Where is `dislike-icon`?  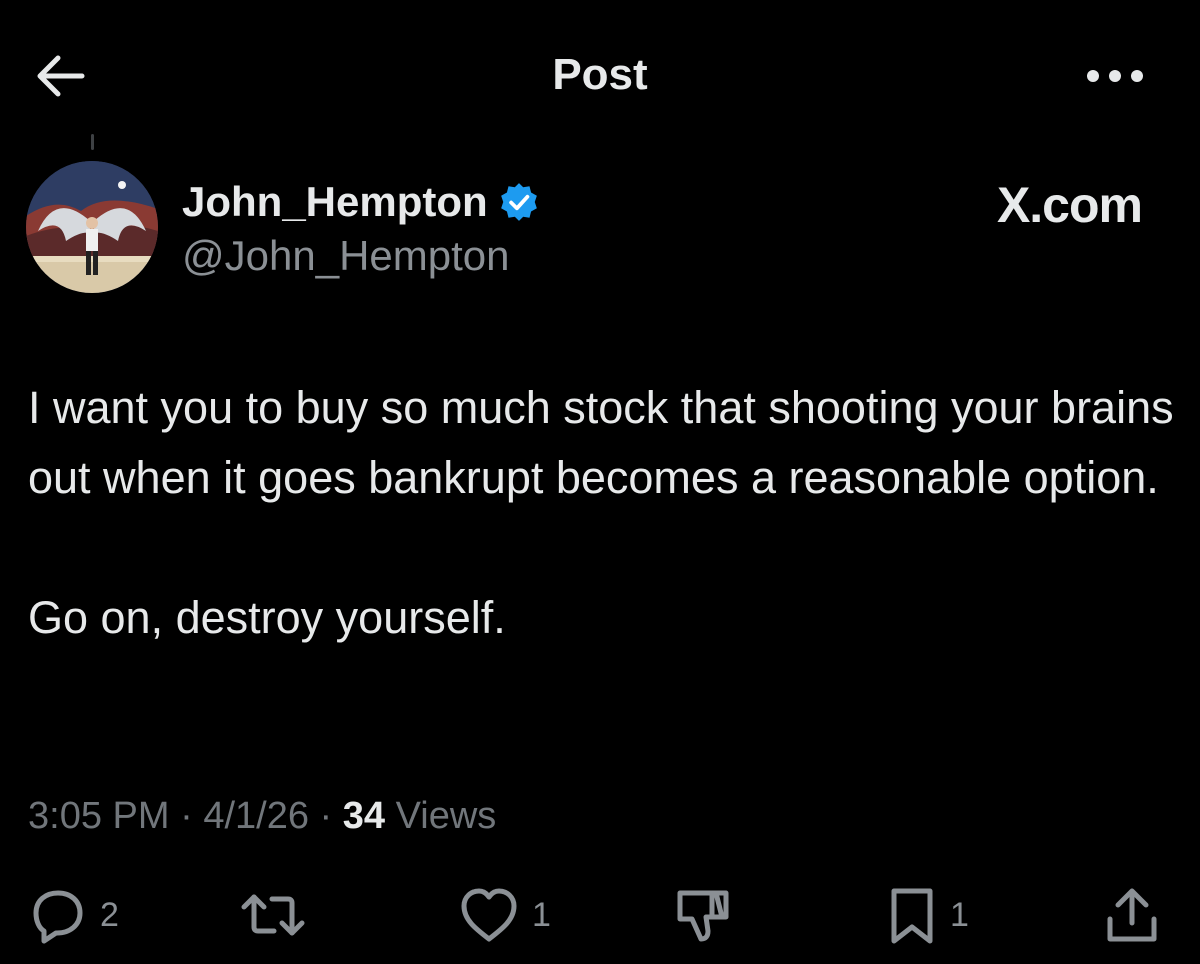
dislike-icon is located at coordinates (703, 916).